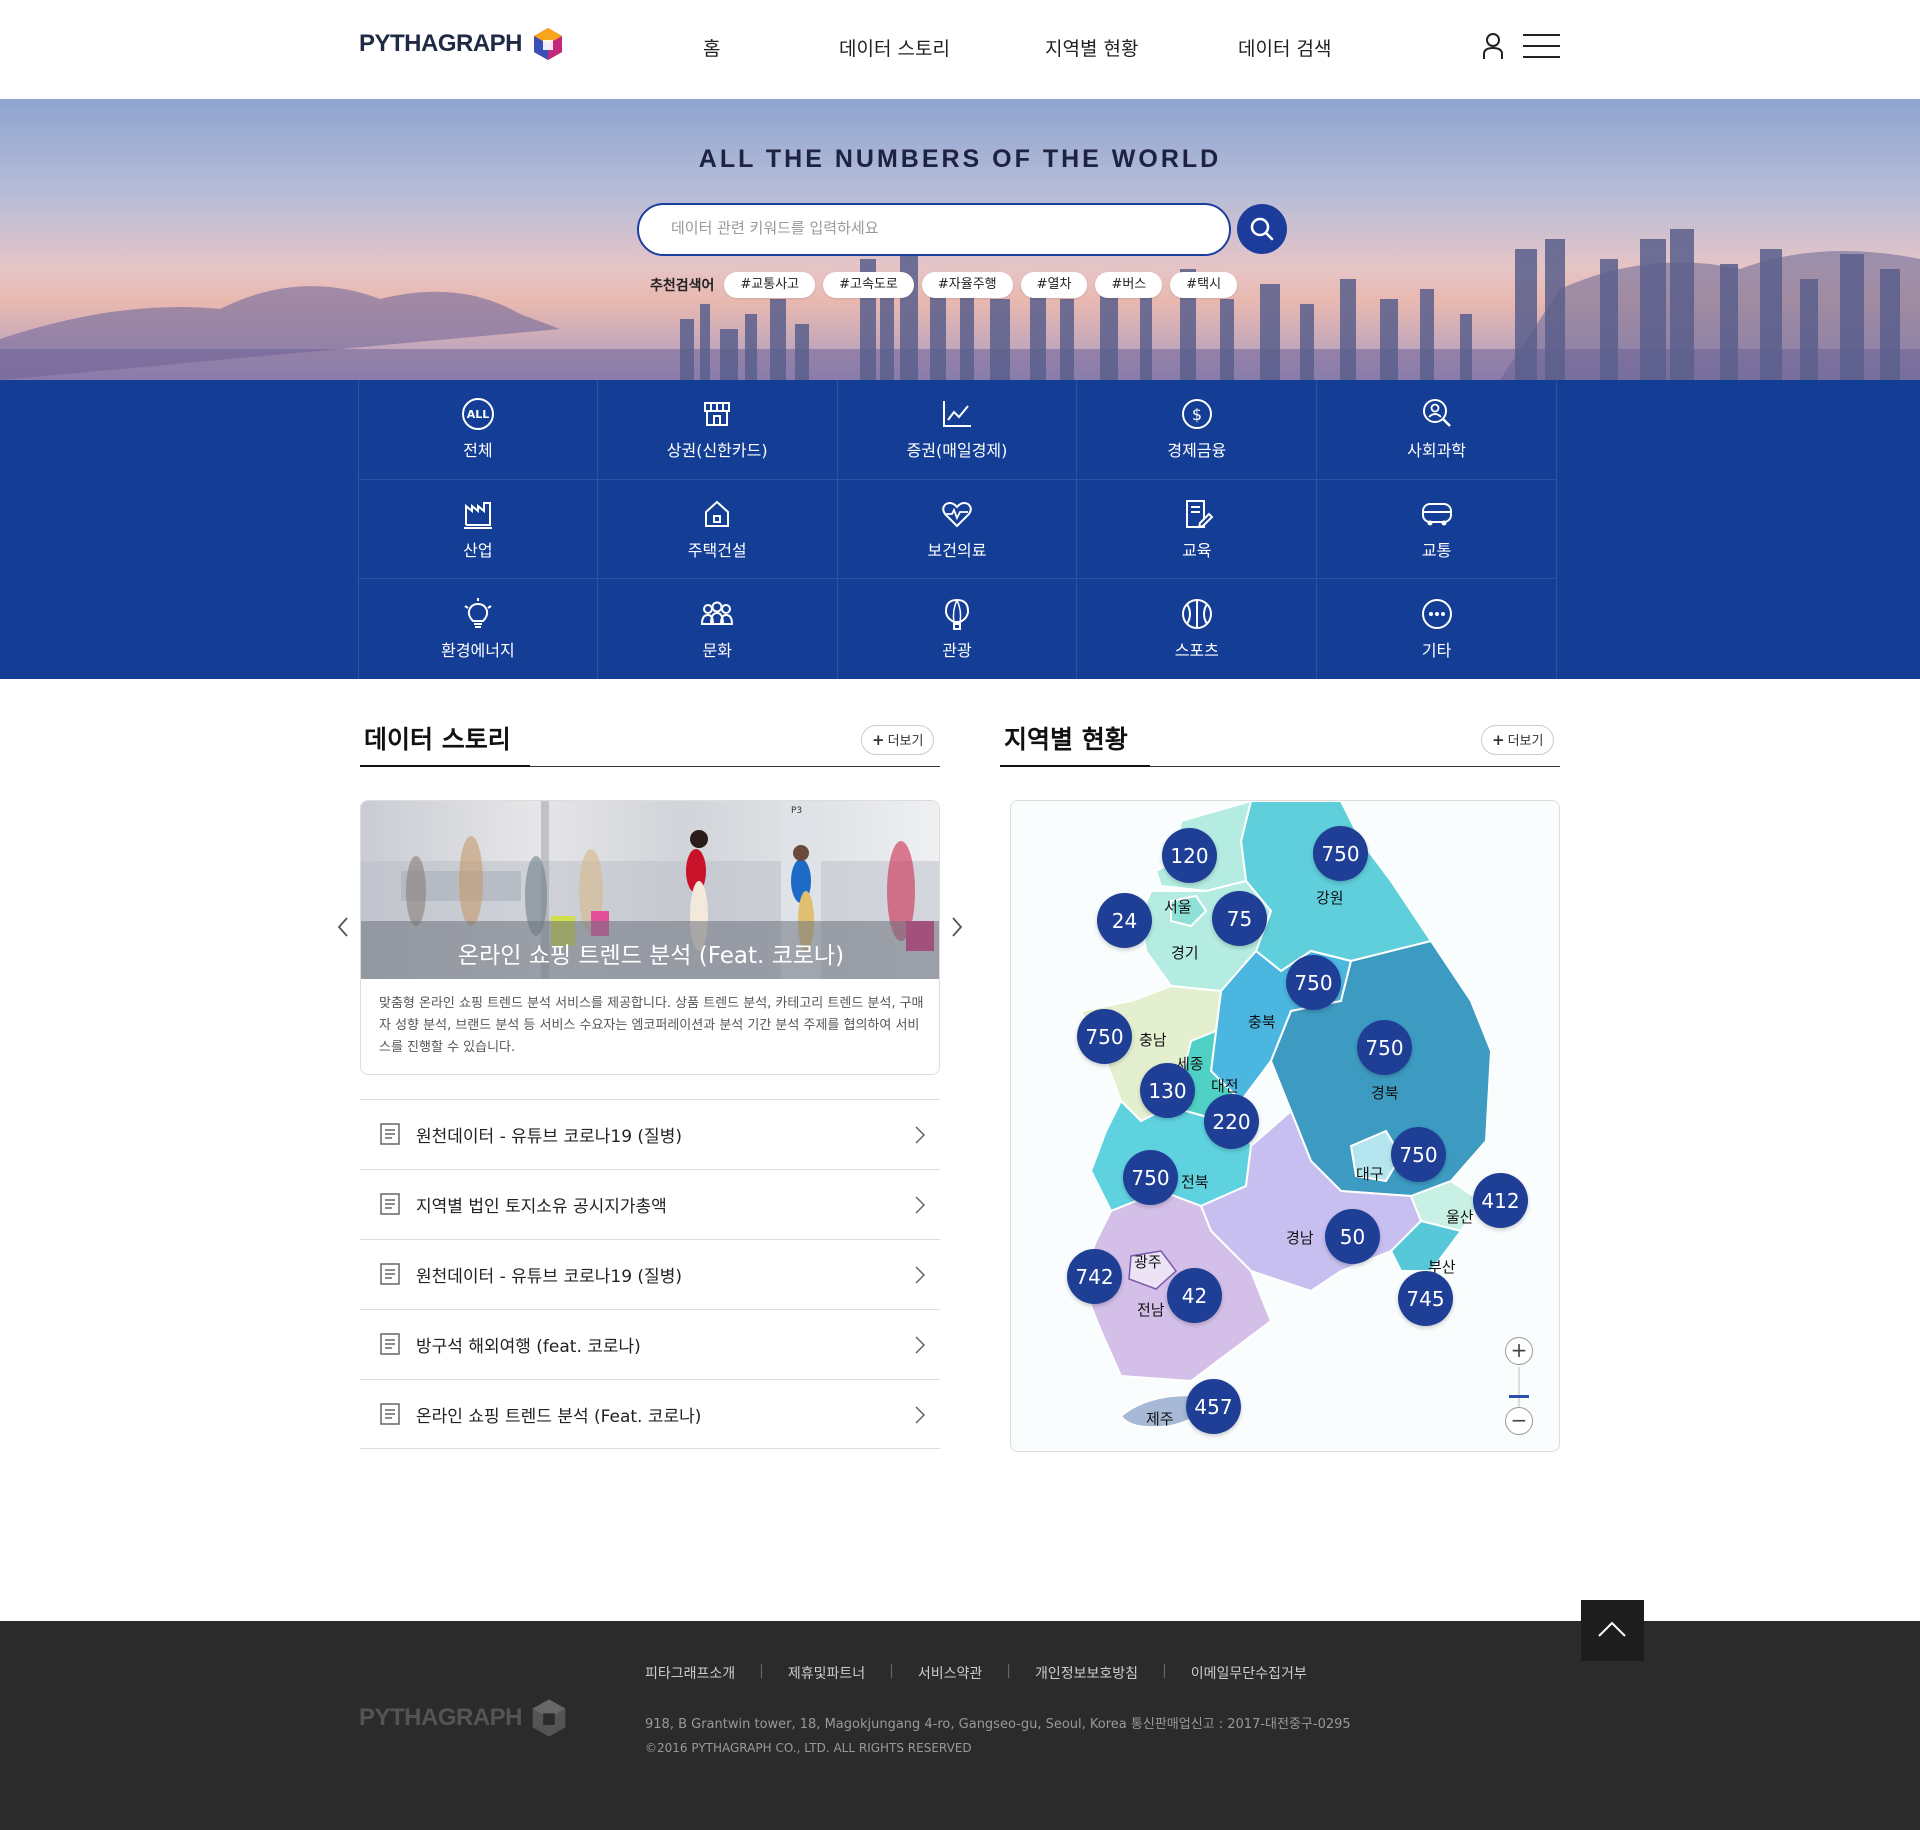  I want to click on nav-home: 홈, so click(711, 47).